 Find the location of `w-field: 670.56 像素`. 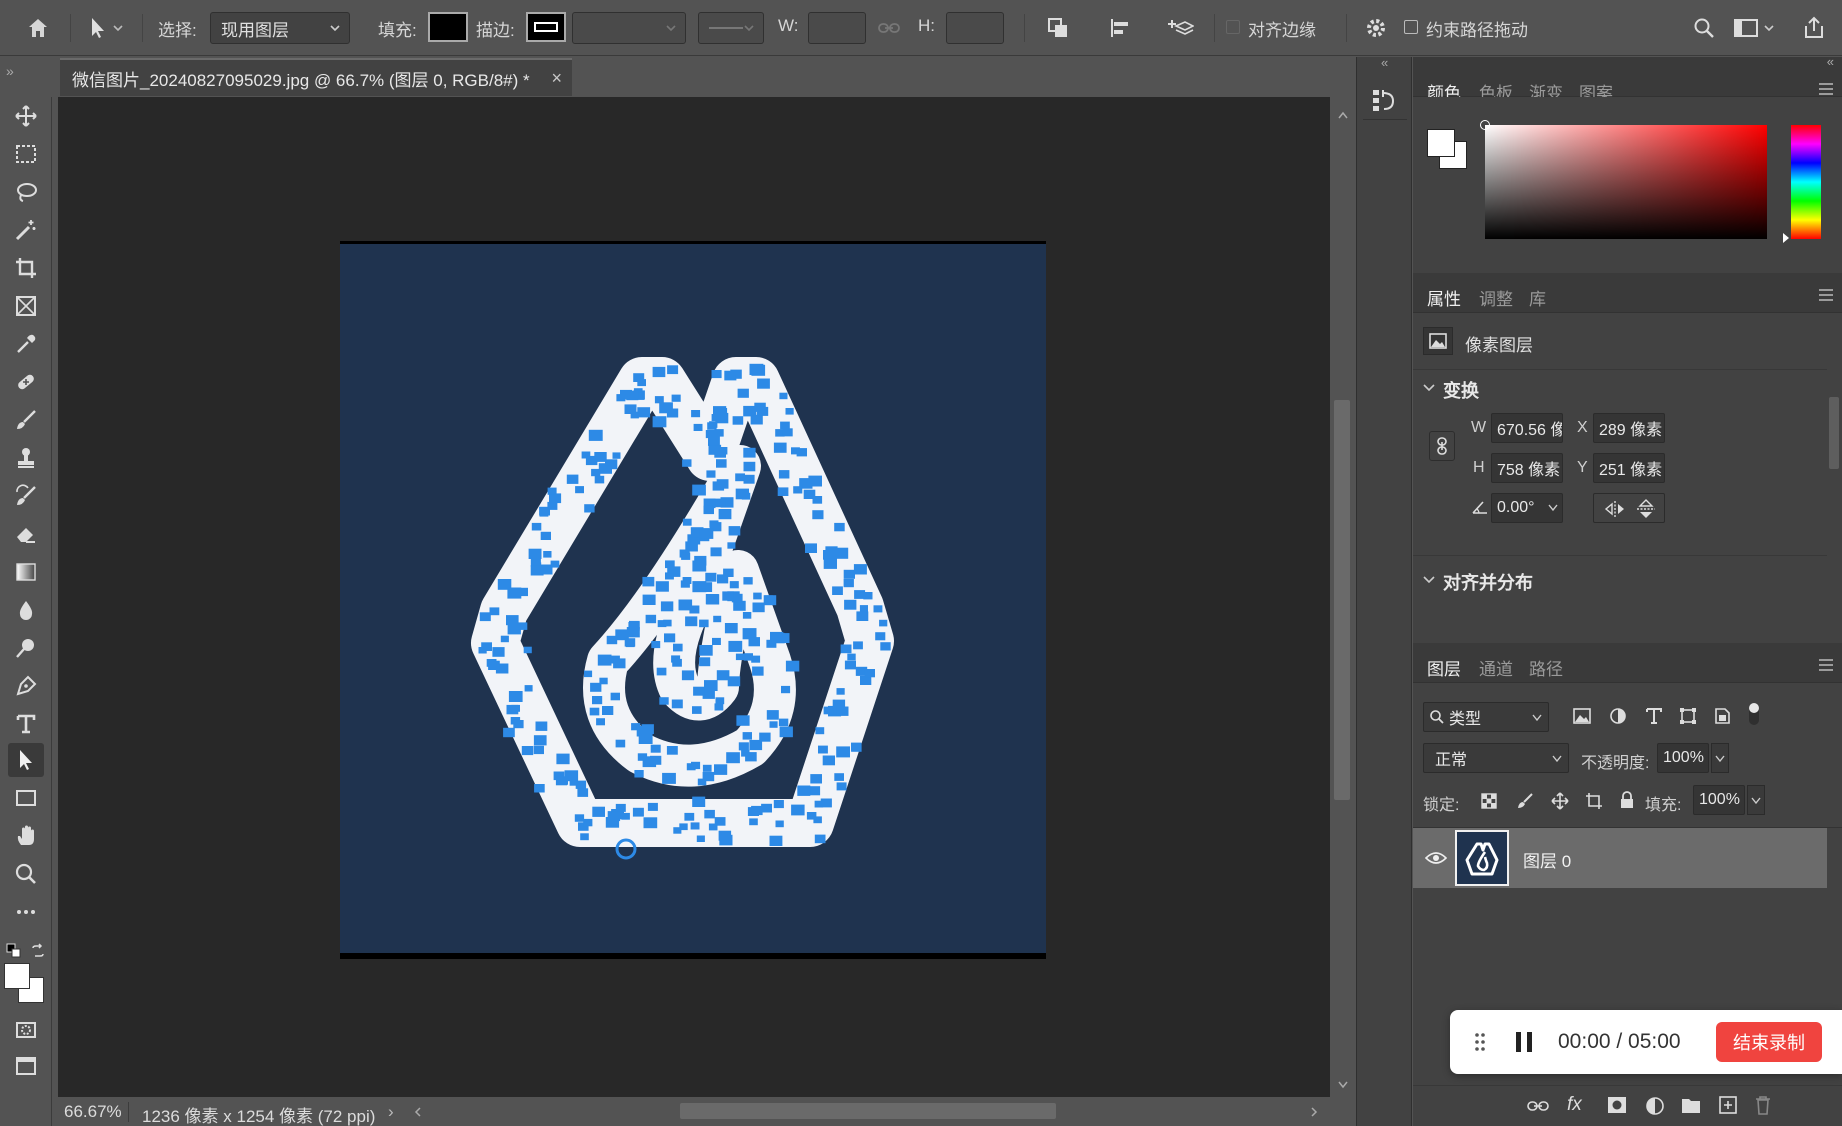

w-field: 670.56 像素 is located at coordinates (1527, 428).